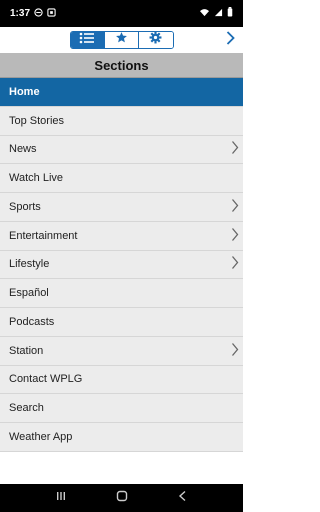  Describe the element at coordinates (121, 236) in the screenshot. I see `section-item: Entertainment` at that location.